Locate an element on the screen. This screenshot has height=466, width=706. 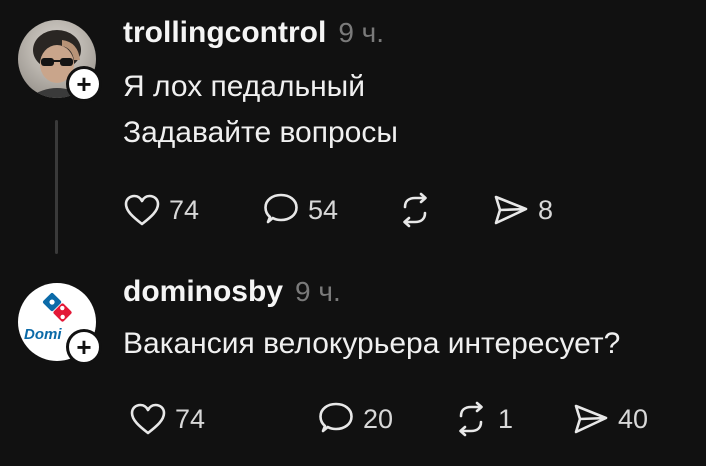
share-button: 8 is located at coordinates (522, 210).